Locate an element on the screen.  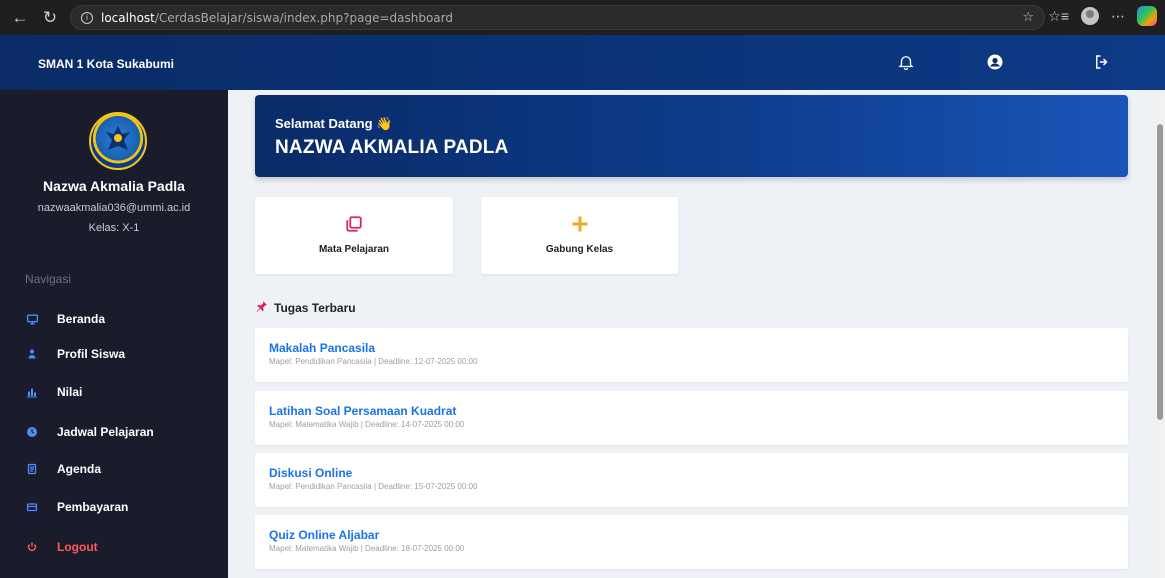
sidebar-item-logout: Logout is located at coordinates (120, 547).